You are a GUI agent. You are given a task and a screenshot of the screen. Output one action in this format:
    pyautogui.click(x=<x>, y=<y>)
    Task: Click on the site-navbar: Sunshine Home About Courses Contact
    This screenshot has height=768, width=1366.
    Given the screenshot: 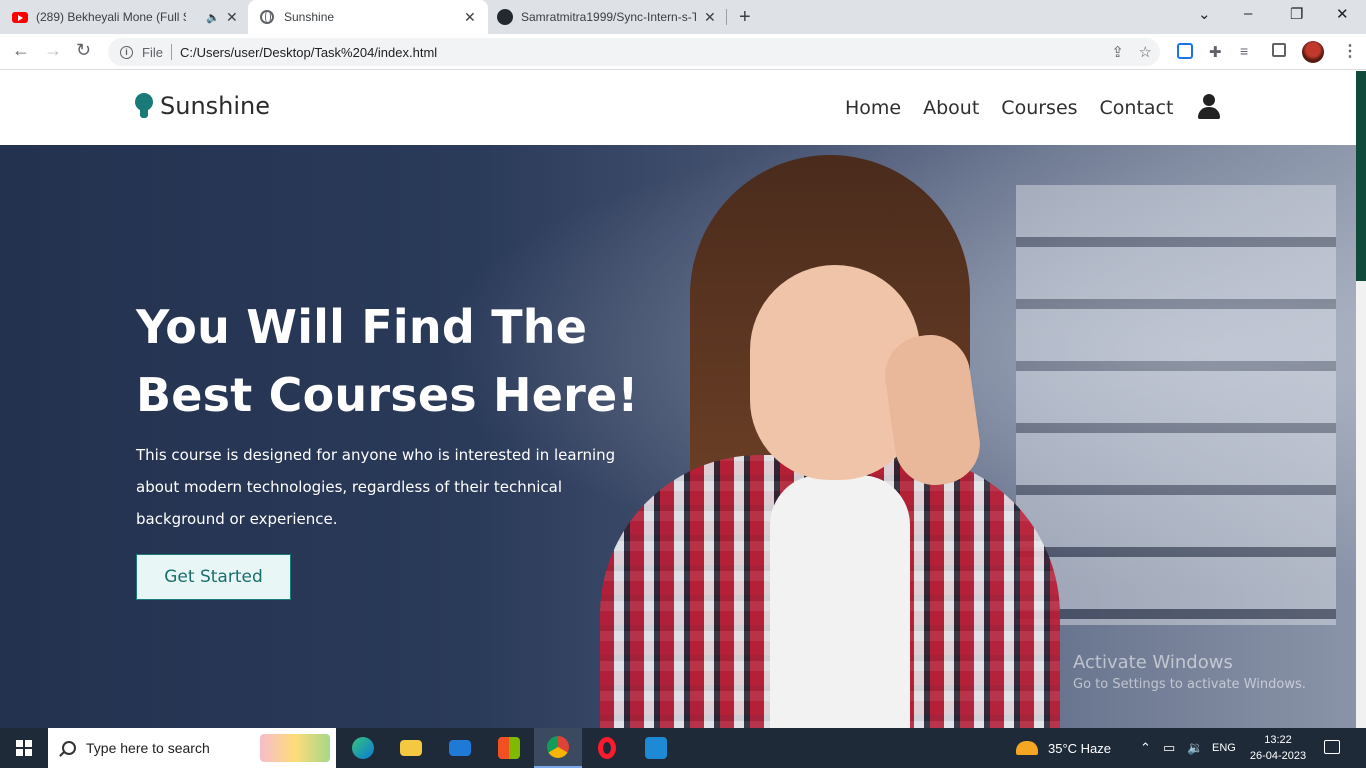 What is the action you would take?
    pyautogui.click(x=678, y=108)
    